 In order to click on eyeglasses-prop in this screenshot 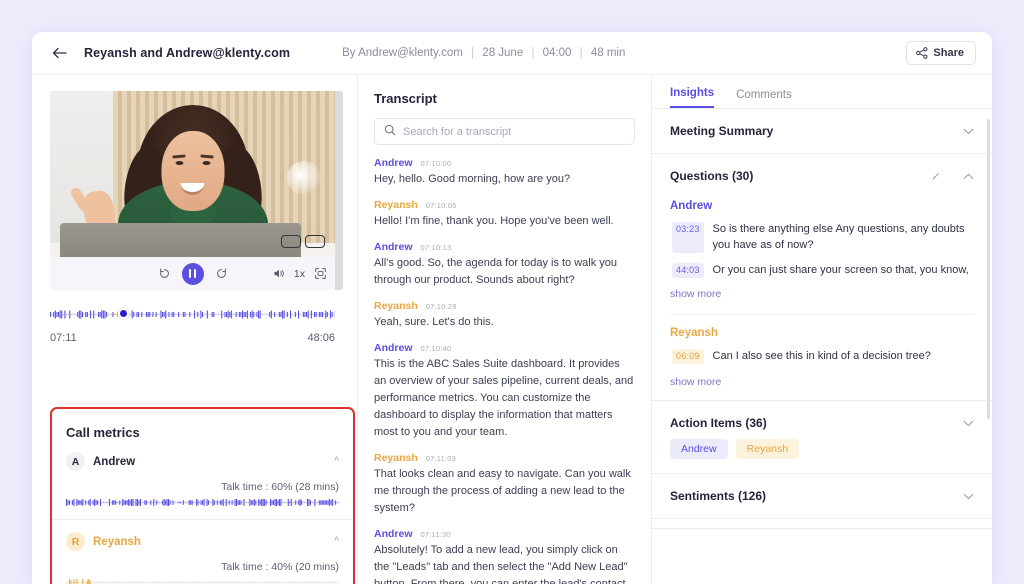, I will do `click(303, 241)`.